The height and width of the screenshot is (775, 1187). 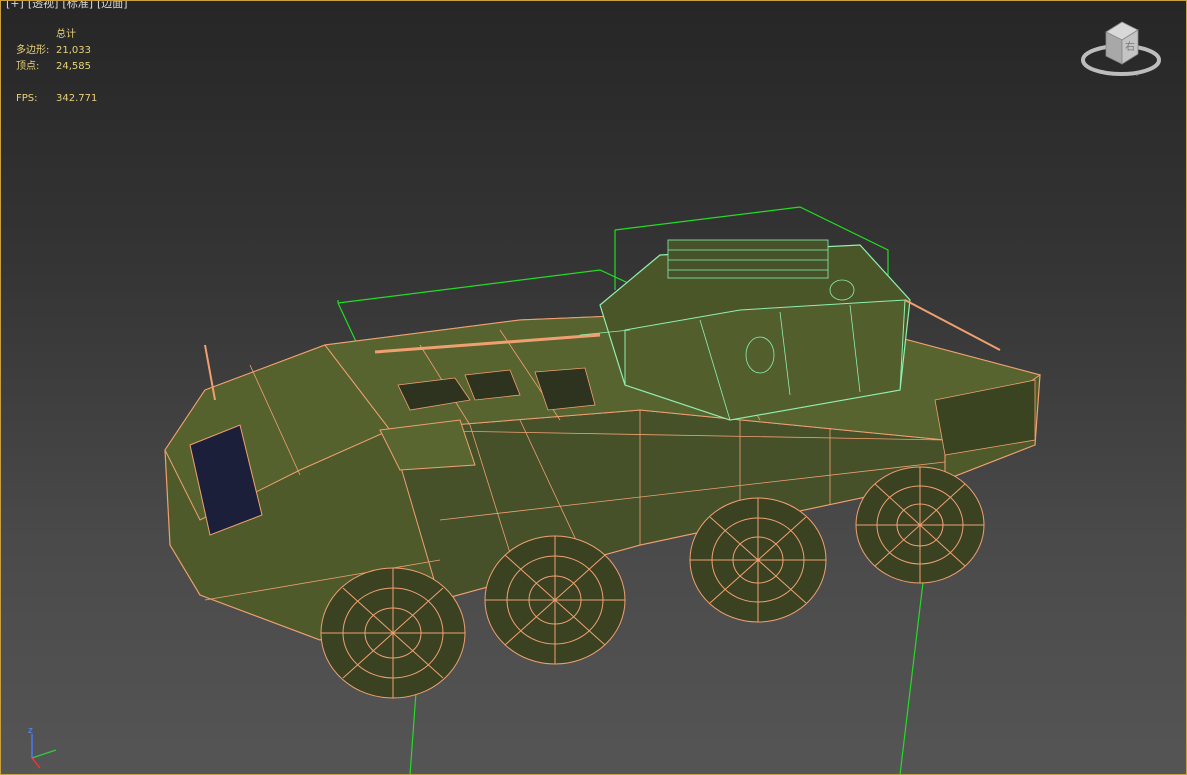 What do you see at coordinates (1130, 46) in the screenshot?
I see `viewcube-face-label: 右` at bounding box center [1130, 46].